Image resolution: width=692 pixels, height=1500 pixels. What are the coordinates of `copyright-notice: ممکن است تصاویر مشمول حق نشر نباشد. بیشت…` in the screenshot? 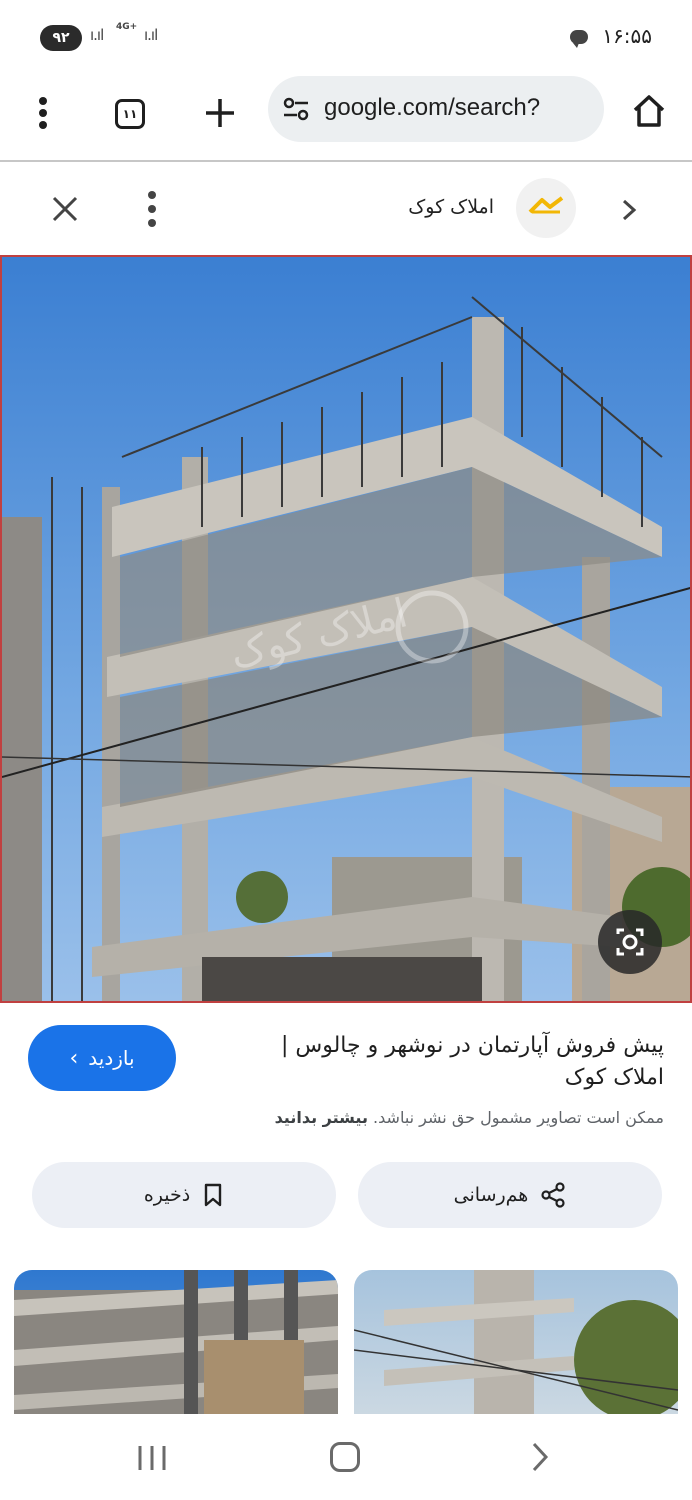 It's located at (469, 1117).